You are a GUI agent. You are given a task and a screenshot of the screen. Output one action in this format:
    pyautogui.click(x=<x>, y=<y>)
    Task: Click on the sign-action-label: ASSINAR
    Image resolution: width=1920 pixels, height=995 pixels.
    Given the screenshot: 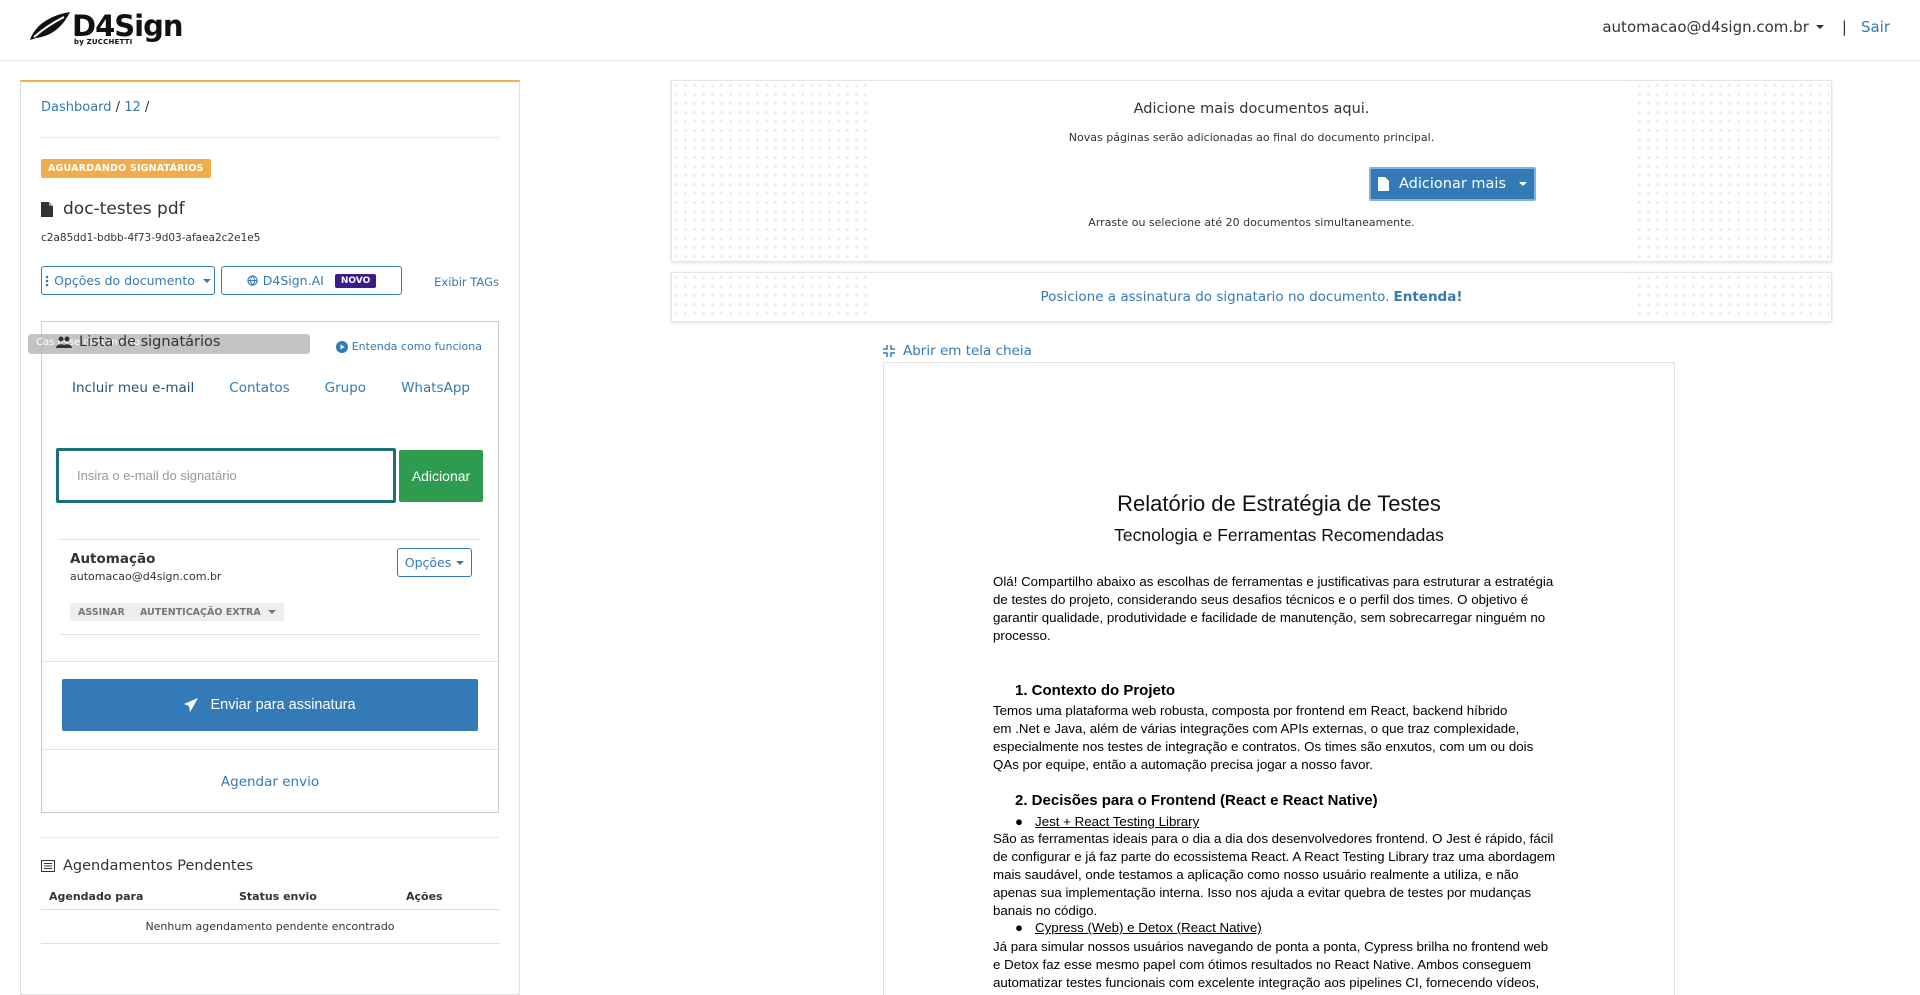 What is the action you would take?
    pyautogui.click(x=101, y=612)
    